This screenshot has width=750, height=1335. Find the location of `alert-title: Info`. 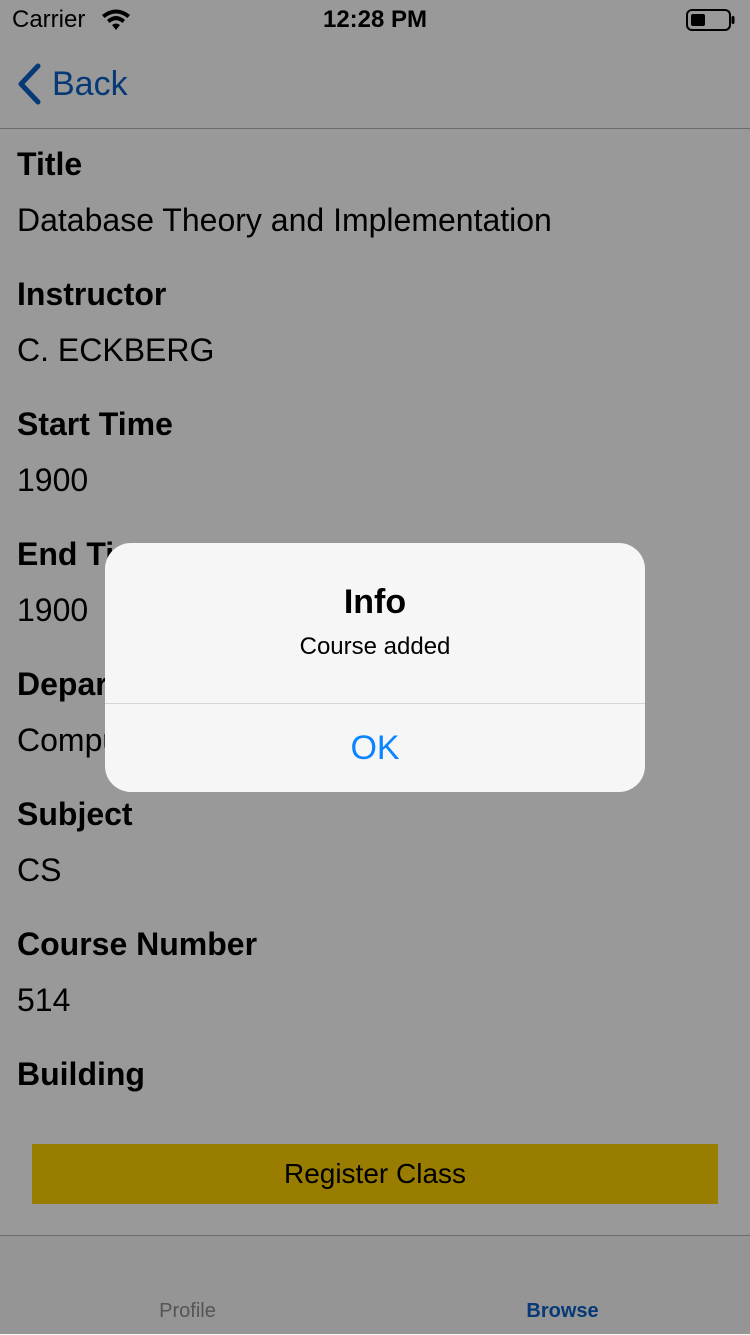

alert-title: Info is located at coordinates (375, 602).